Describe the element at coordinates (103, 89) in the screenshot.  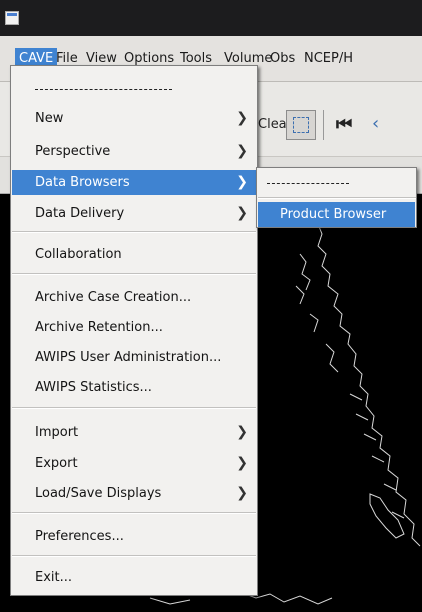
I see `menu-tearoff` at that location.